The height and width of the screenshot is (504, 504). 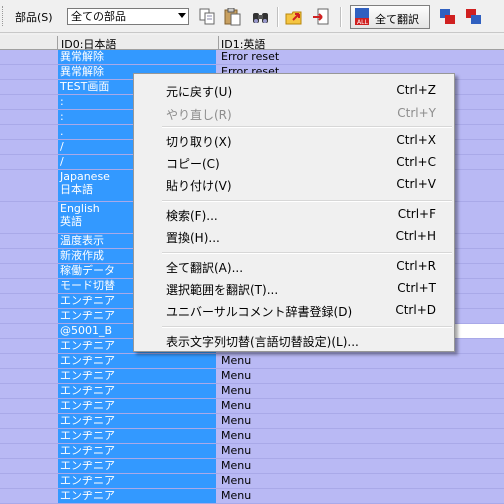 I want to click on copy-button, so click(x=207, y=17).